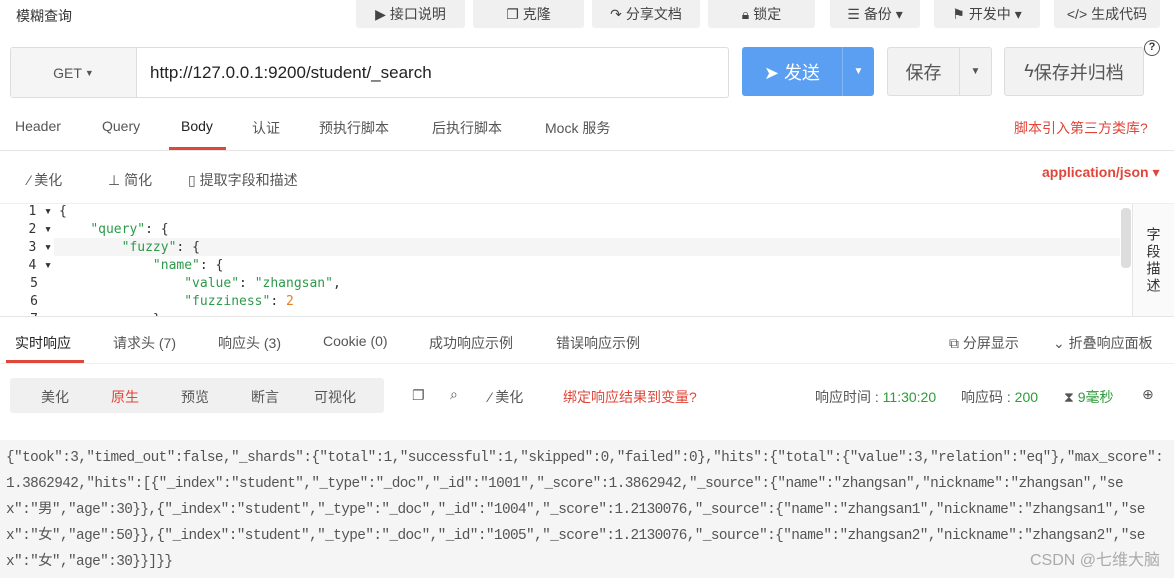  Describe the element at coordinates (646, 14) in the screenshot. I see `share-button: ↷ 分享文档` at that location.